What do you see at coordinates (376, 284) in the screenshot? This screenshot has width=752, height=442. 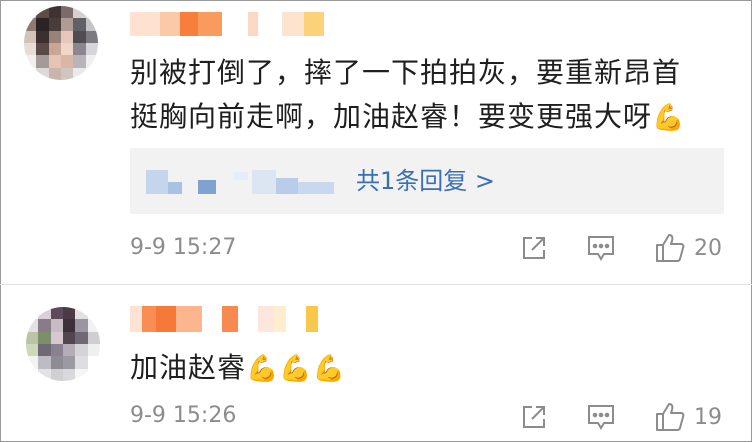 I see `comment-divider` at bounding box center [376, 284].